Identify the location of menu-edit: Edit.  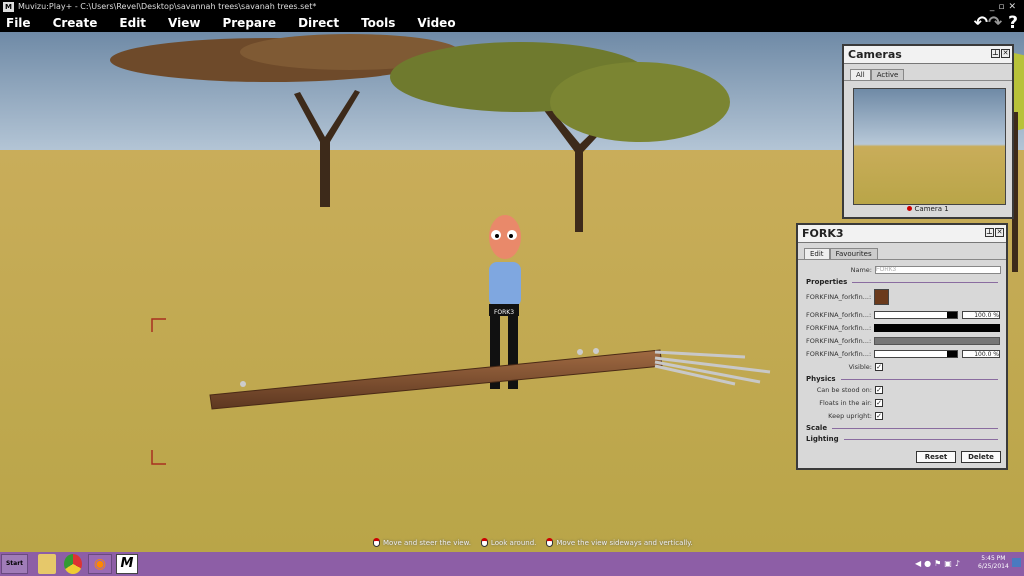
(132, 23).